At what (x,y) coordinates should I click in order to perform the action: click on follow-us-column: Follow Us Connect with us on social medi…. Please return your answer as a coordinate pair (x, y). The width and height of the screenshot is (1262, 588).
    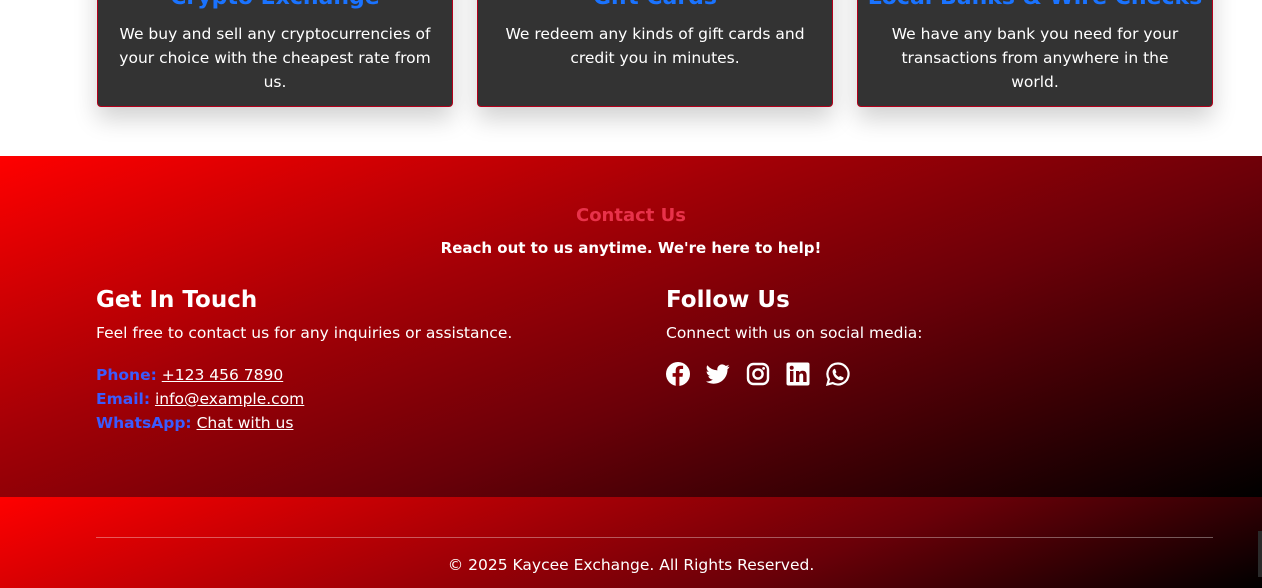
    Looking at the image, I should click on (936, 336).